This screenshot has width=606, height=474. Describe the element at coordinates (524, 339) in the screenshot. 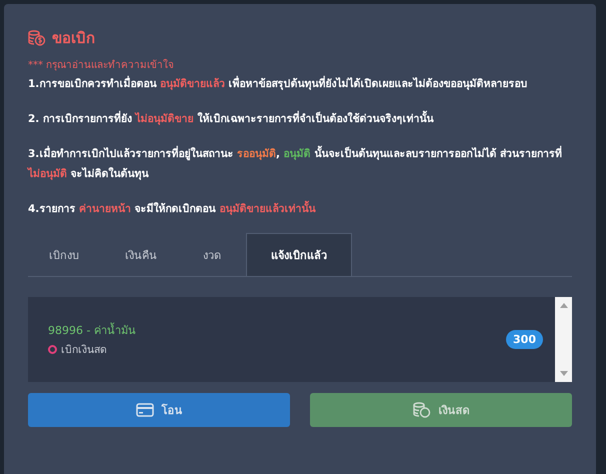

I see `amount-badge: 300` at that location.